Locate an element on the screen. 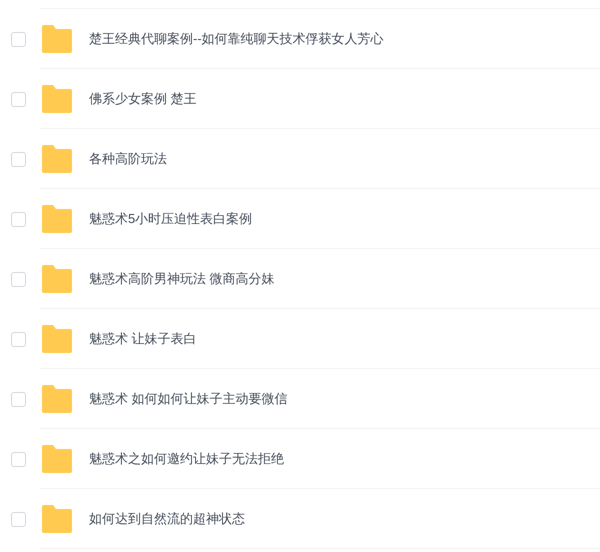 The height and width of the screenshot is (552, 600). folder-name: 魅惑术 让妹子表白 is located at coordinates (143, 339).